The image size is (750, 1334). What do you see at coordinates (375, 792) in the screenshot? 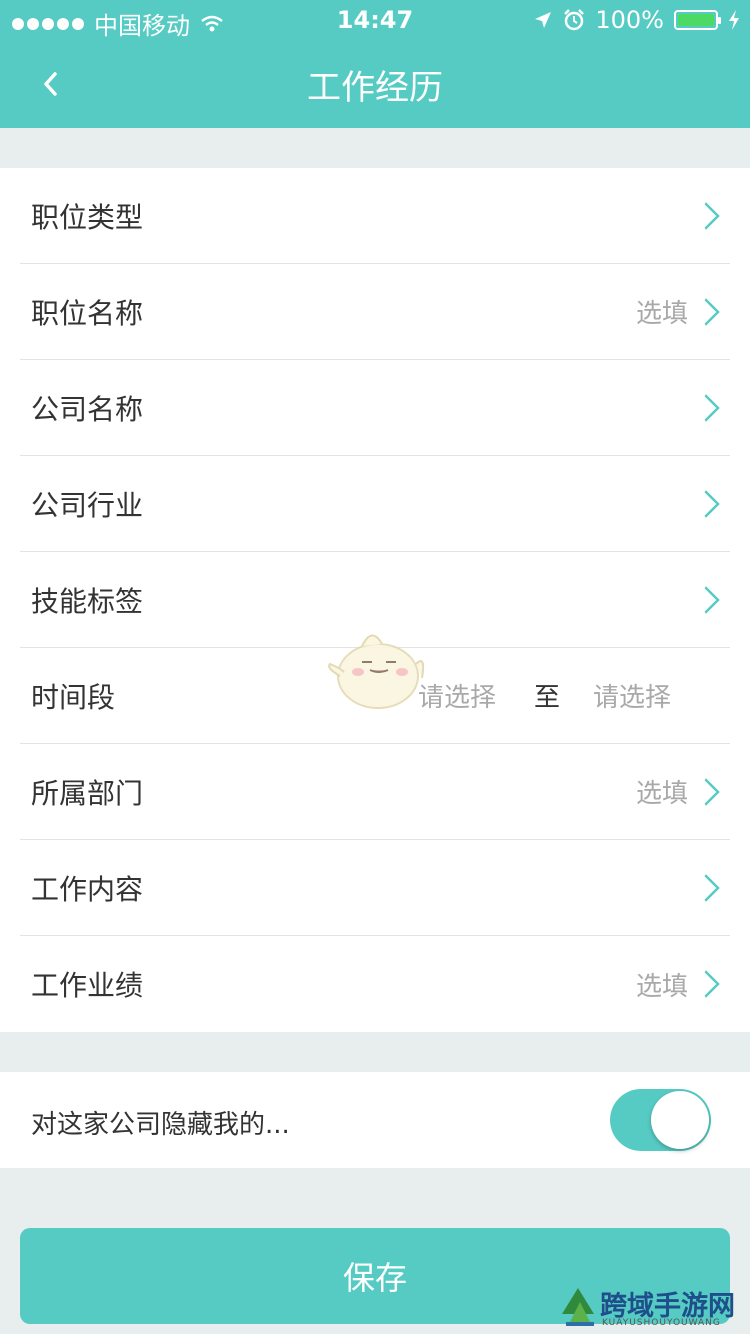
I see `row-department: 所属部门 选填` at bounding box center [375, 792].